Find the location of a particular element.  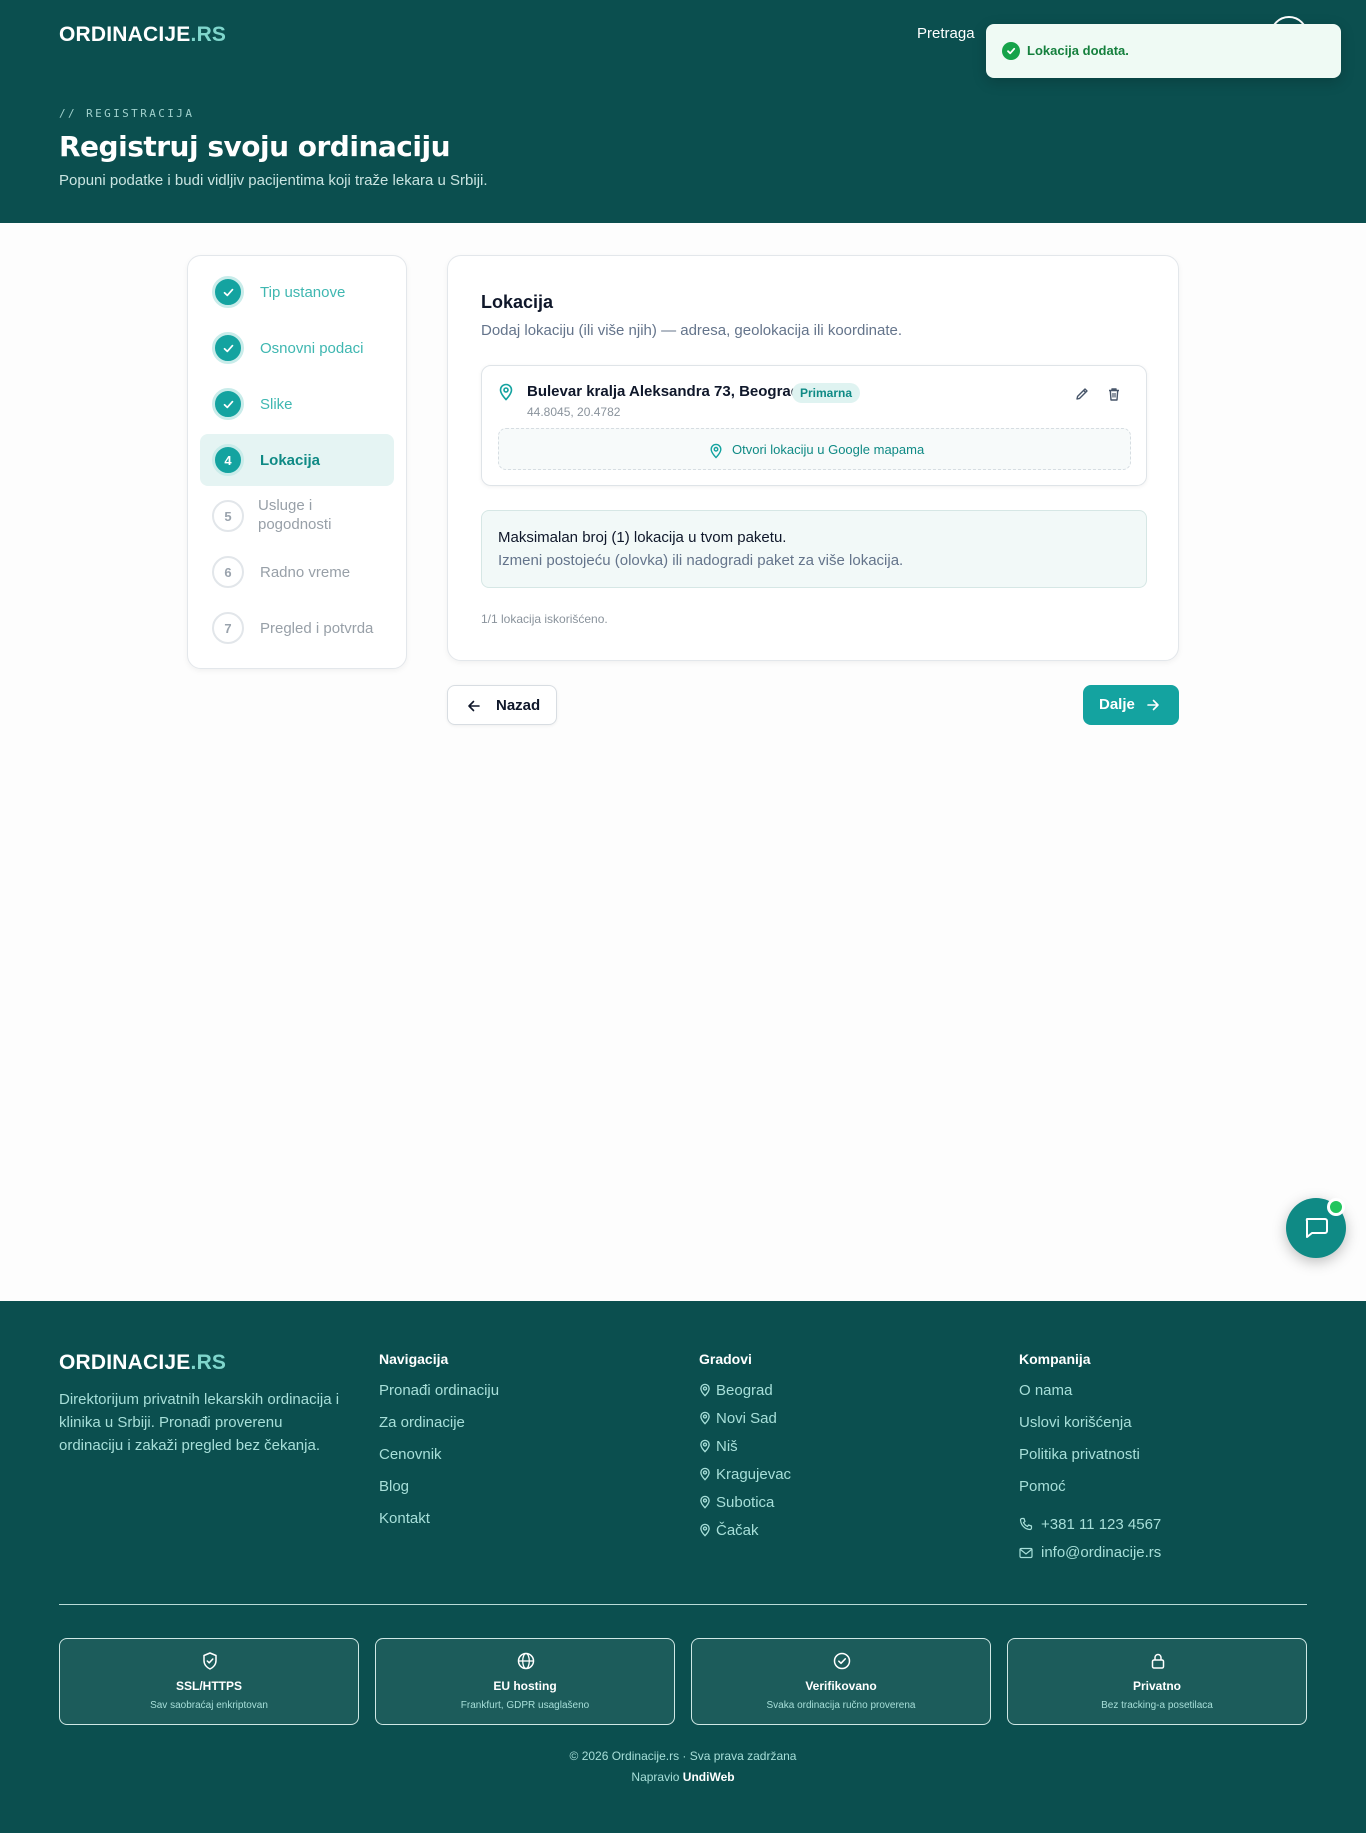

open-in-google-maps-link: Otvori lokaciju u Google mapama is located at coordinates (814, 449).